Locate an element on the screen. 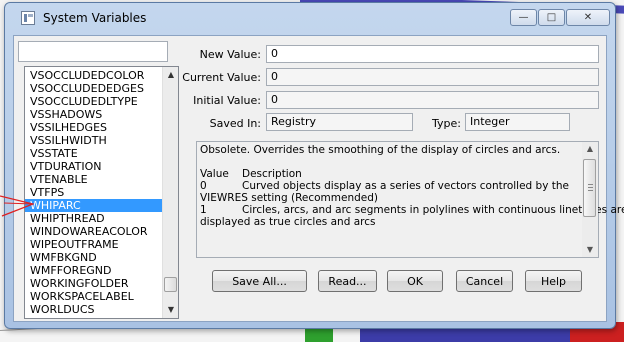 This screenshot has height=342, width=624. variable-list-item: VSSHADOWS is located at coordinates (93, 114).